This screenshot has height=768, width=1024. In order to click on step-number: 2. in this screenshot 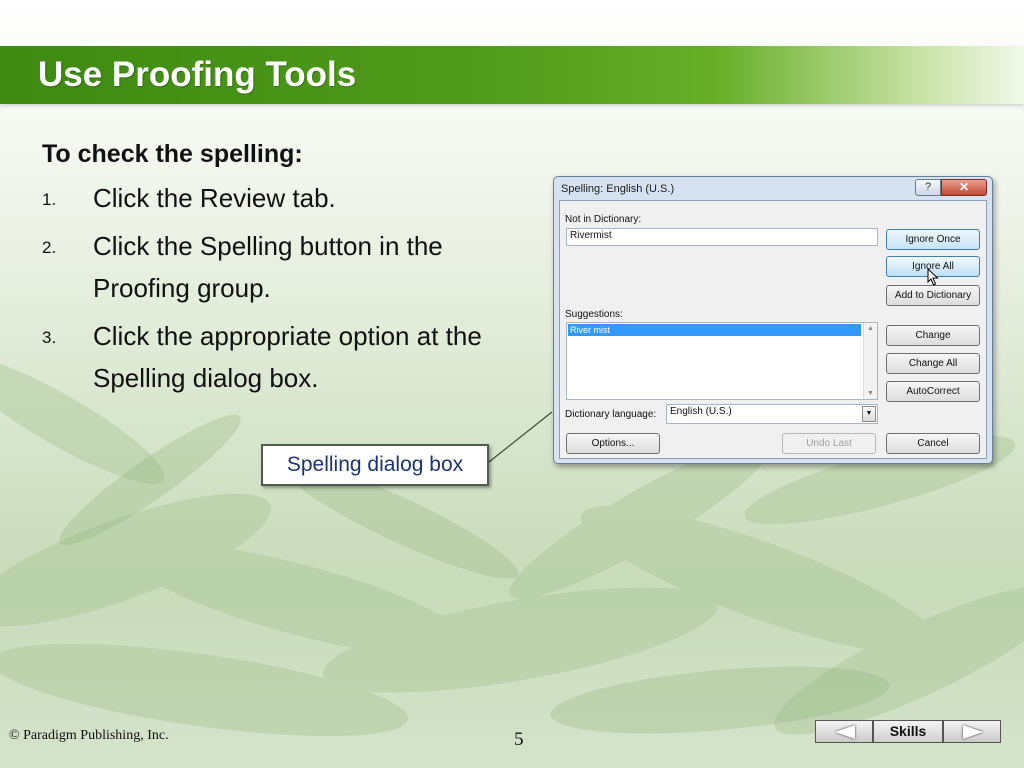, I will do `click(49, 247)`.